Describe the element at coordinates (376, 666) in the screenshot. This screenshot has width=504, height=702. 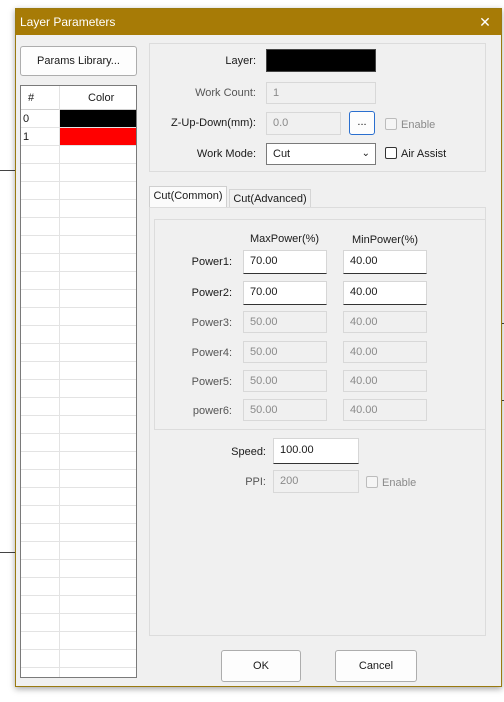
I see `cancel-button: Cancel` at that location.